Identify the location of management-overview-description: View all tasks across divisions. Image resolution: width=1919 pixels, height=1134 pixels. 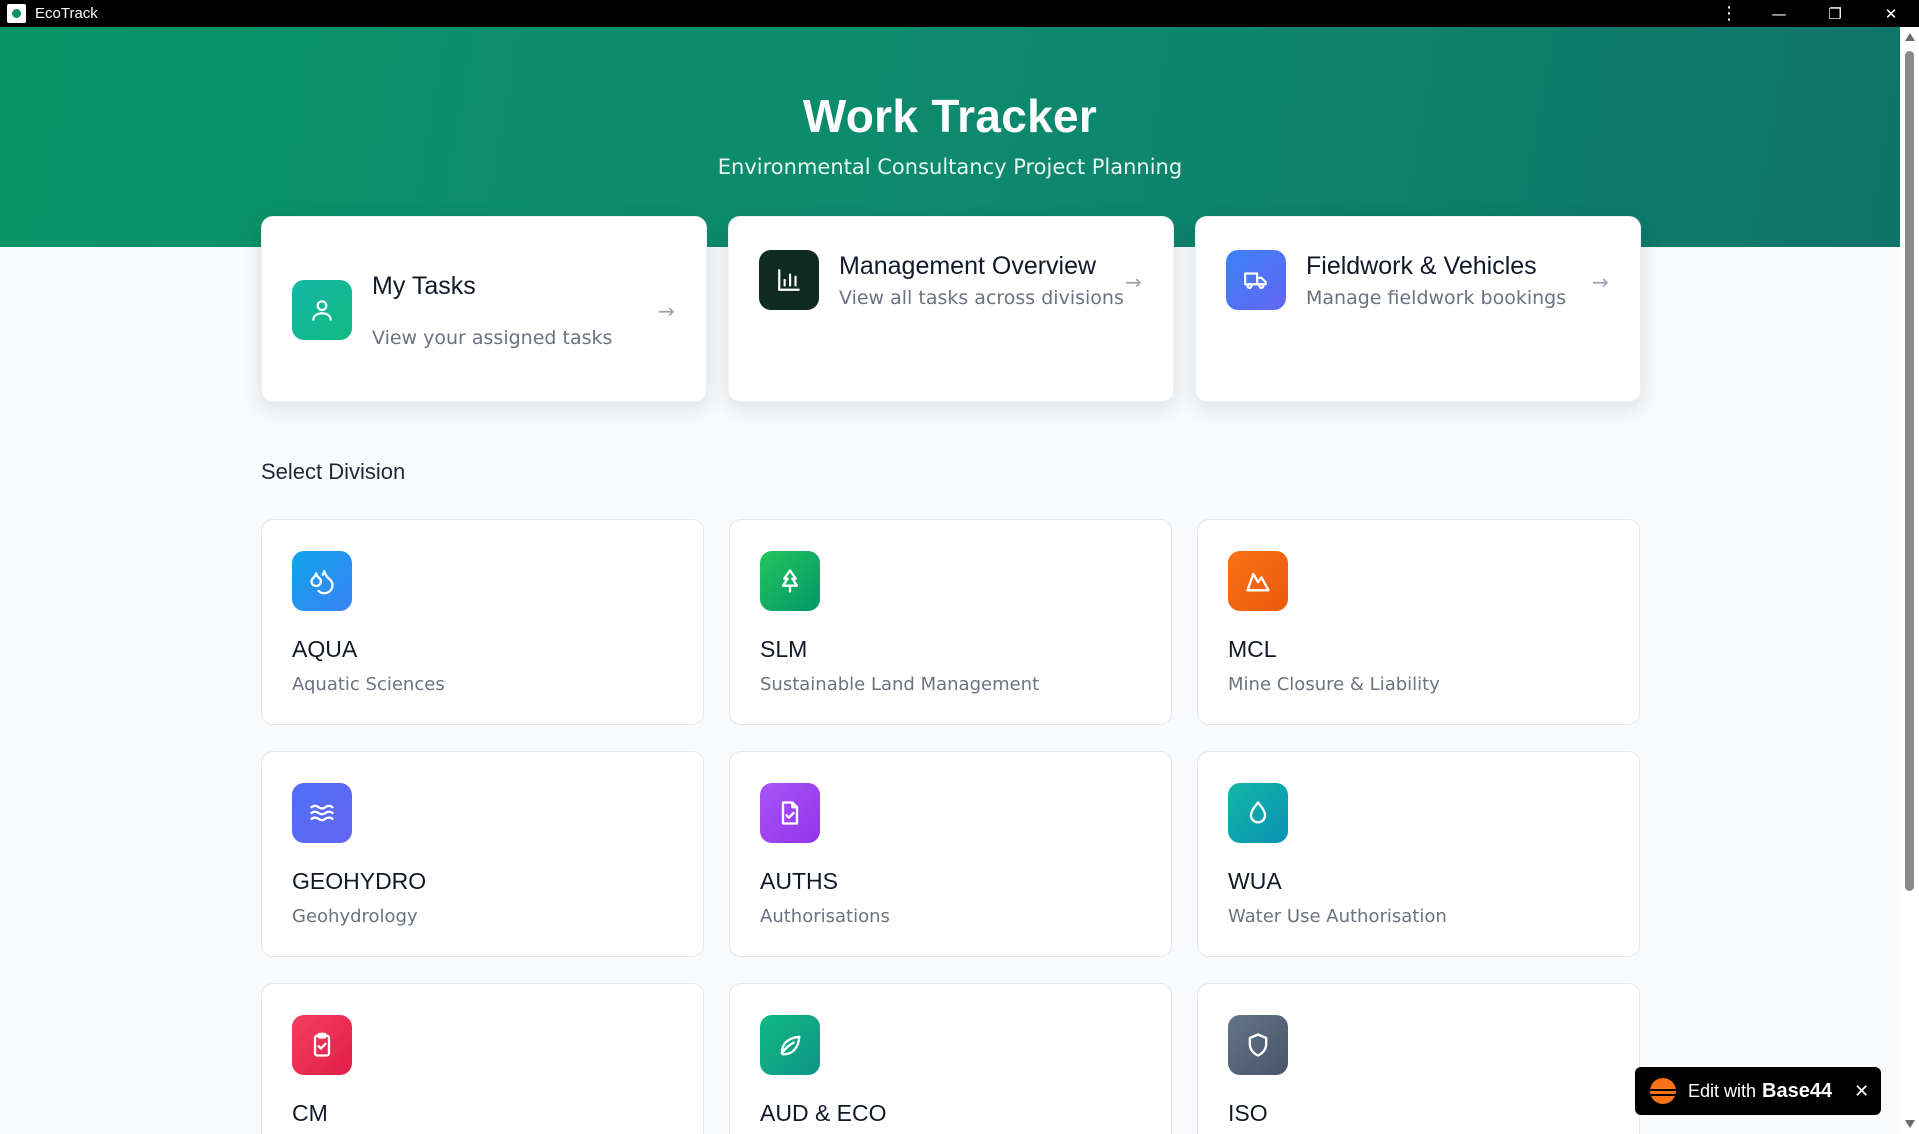
(981, 298).